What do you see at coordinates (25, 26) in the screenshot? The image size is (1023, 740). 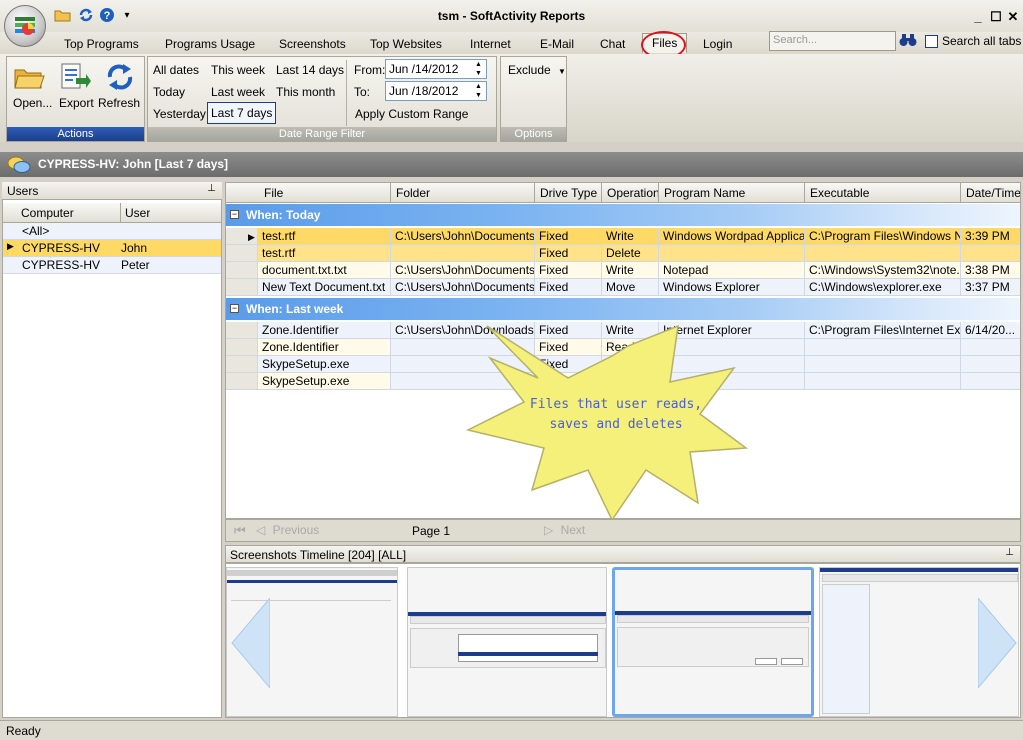 I see `app-menu-button` at bounding box center [25, 26].